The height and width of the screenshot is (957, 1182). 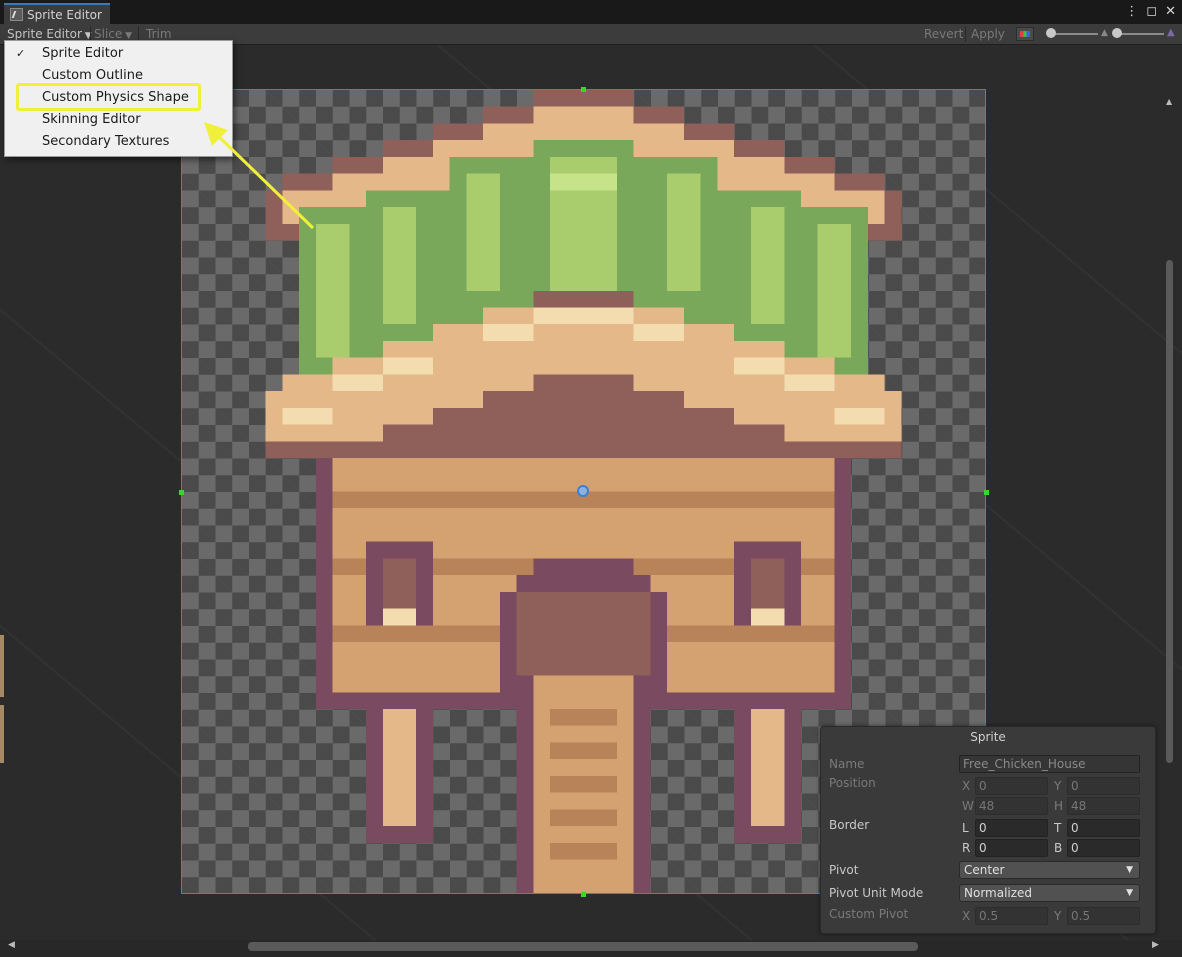 I want to click on left-handle, so click(x=181, y=492).